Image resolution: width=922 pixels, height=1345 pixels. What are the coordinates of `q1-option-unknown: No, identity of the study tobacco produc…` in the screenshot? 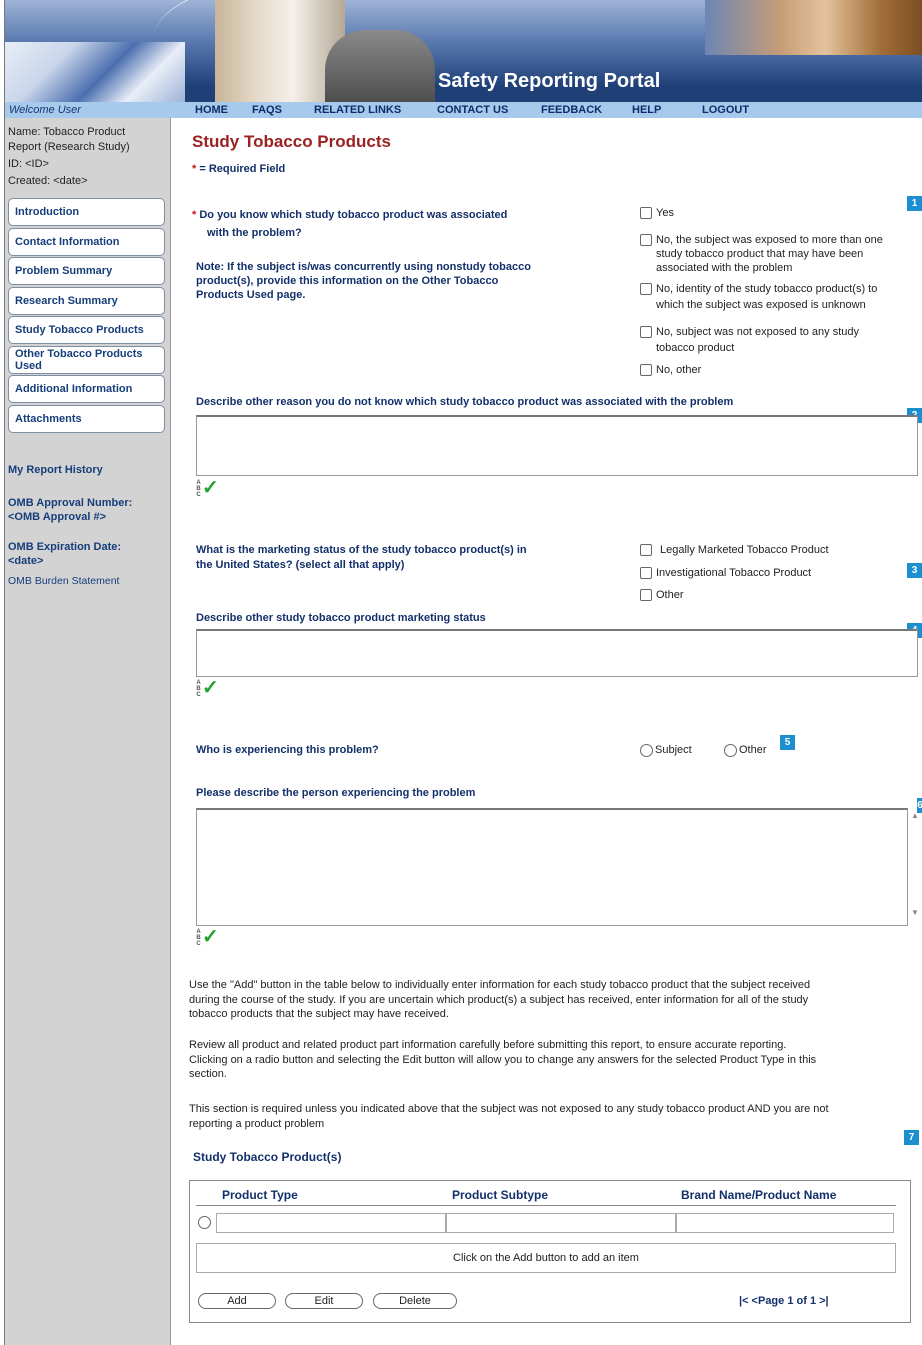 It's located at (781, 297).